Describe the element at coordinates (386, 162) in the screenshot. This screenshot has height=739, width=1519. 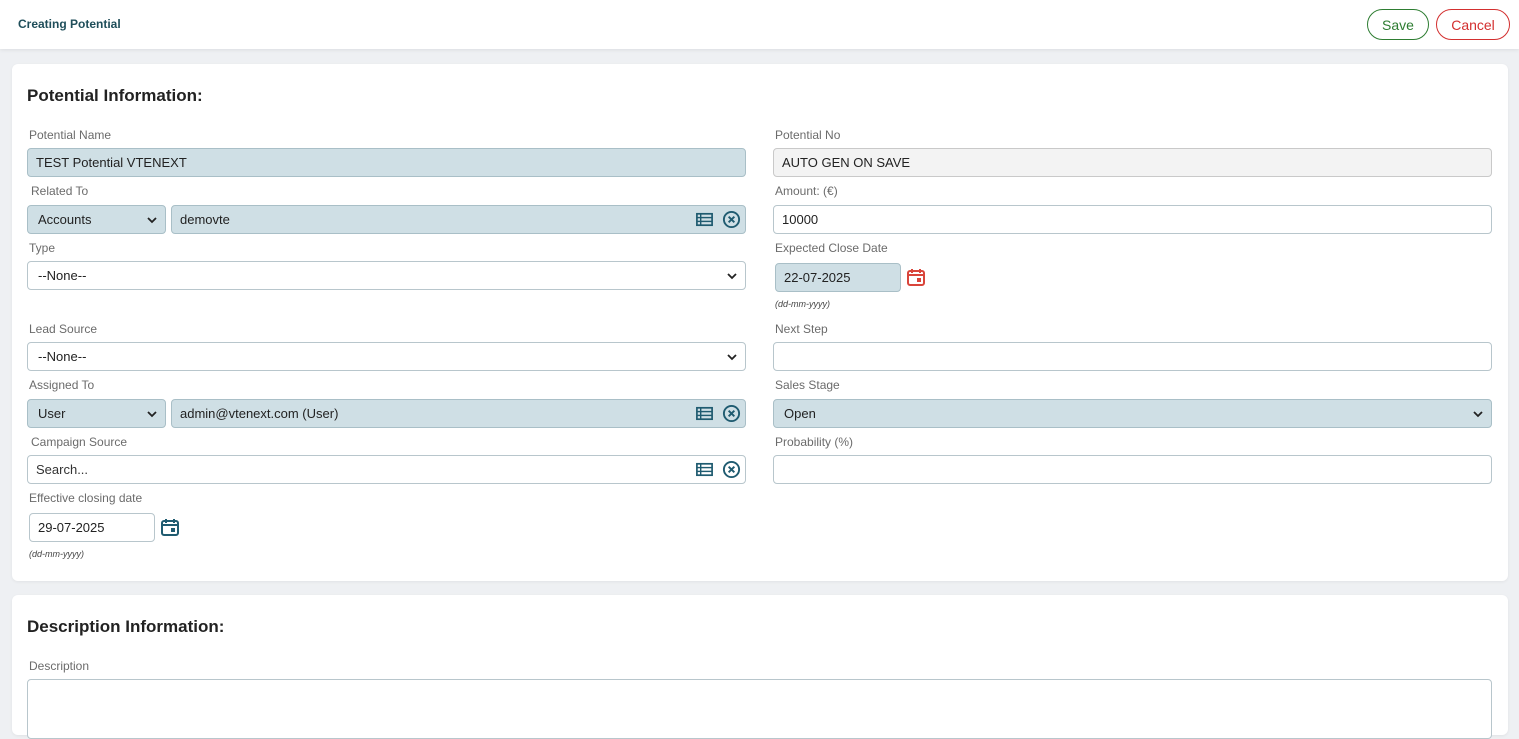
I see `potential-name-input: TEST Potential VTENEXT` at that location.